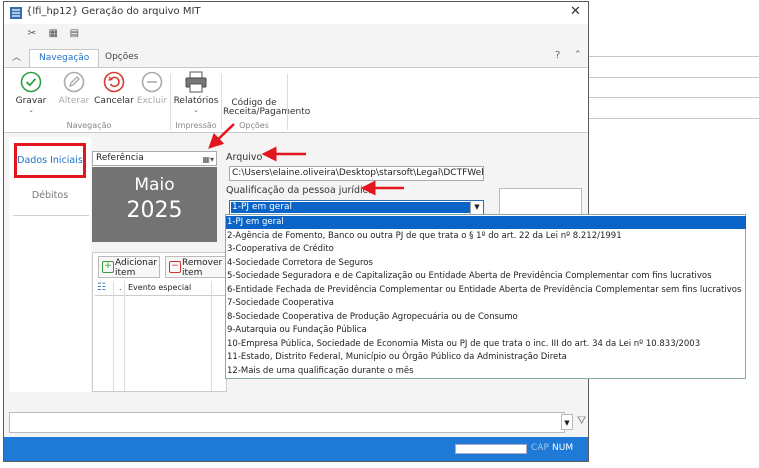 The width and height of the screenshot is (759, 468). I want to click on arrow-referencia, so click(221, 136).